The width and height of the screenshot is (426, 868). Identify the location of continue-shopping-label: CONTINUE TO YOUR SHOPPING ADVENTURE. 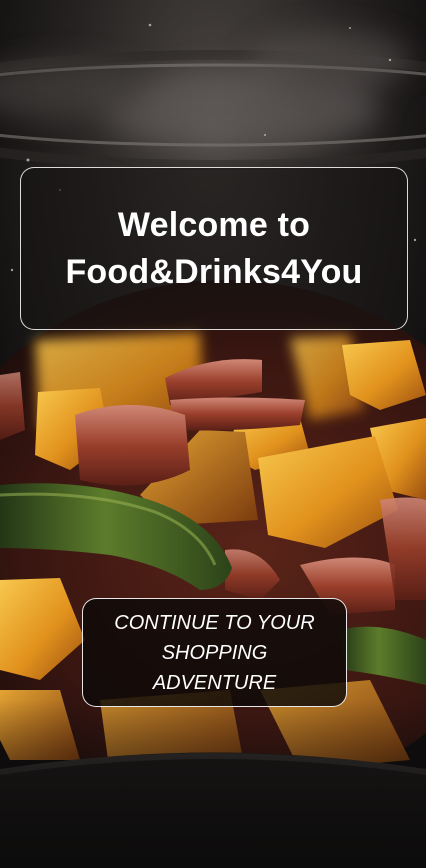
(214, 652).